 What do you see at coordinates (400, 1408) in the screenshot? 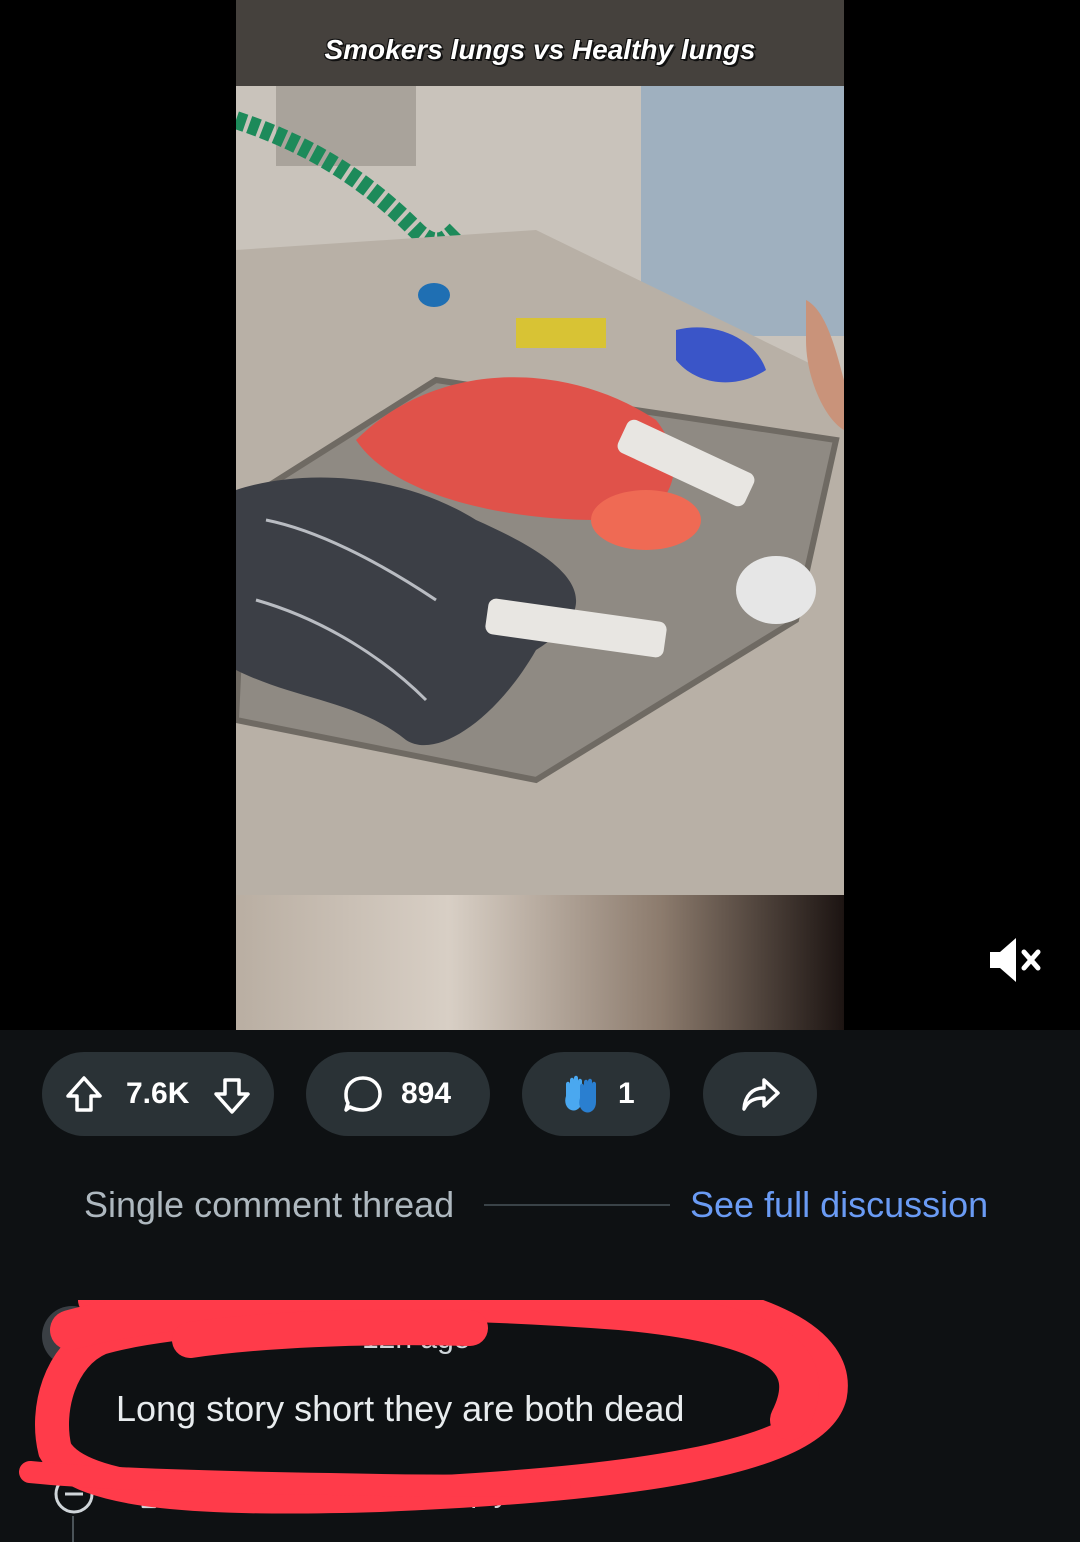
I see `comment-body: Long story short they are both dead` at bounding box center [400, 1408].